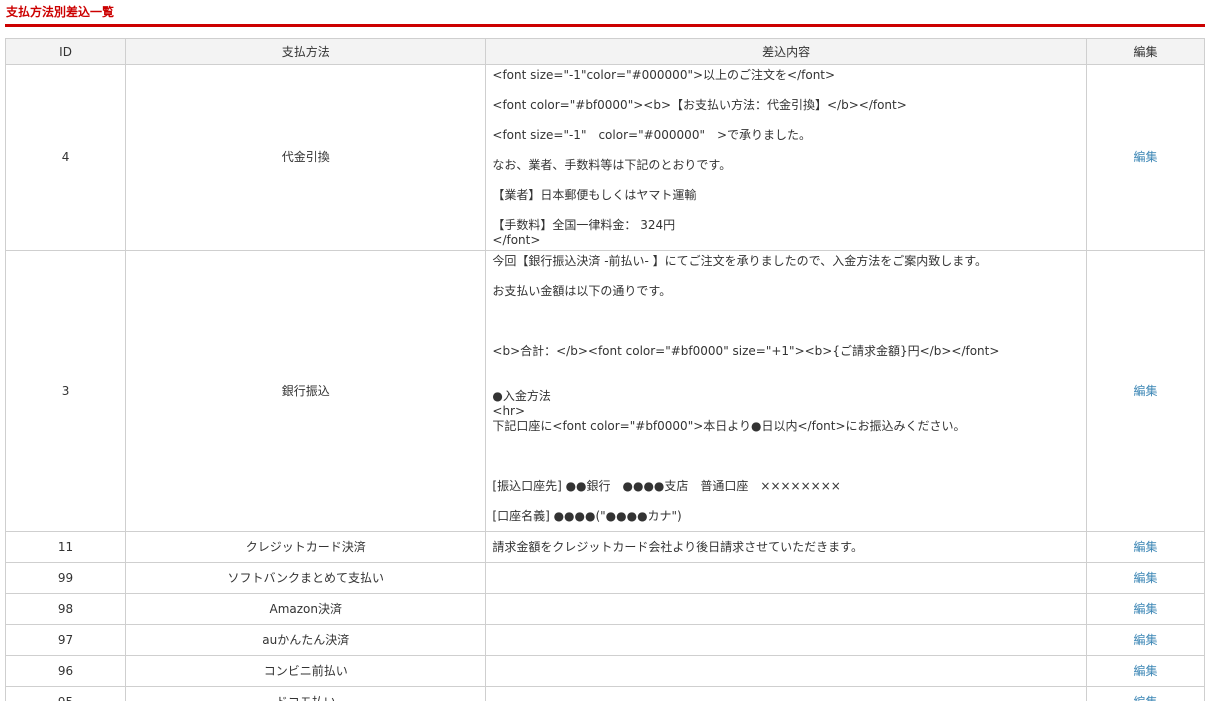  What do you see at coordinates (786, 547) in the screenshot?
I see `cell-content: 請求金額をクレジットカード会社より後日請求させていただきます。` at bounding box center [786, 547].